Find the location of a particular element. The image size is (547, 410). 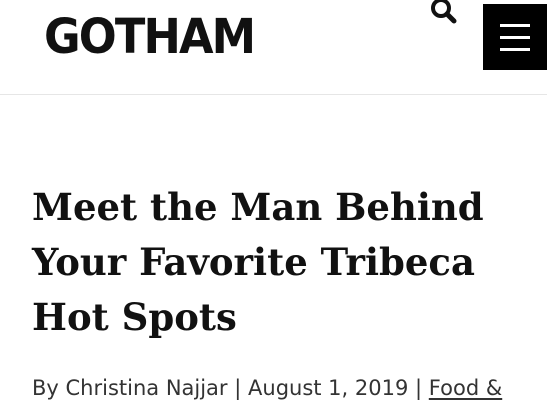

menu-bar-top is located at coordinates (515, 25).